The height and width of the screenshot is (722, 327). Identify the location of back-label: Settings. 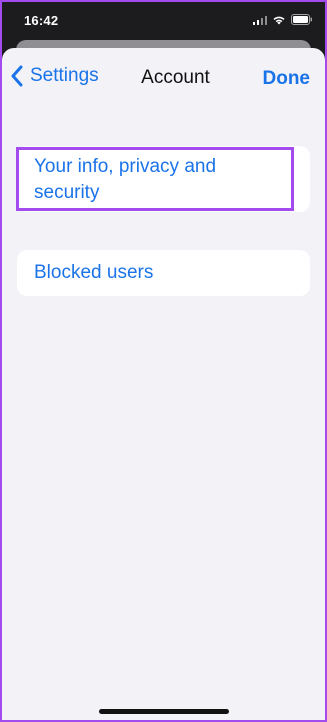
(64, 75).